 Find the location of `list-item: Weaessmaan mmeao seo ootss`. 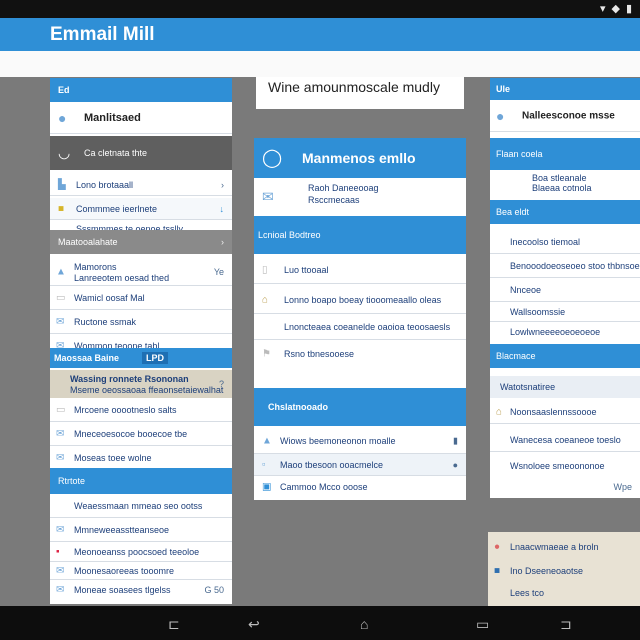

list-item: Weaessmaan mmeao seo ootss is located at coordinates (141, 506).